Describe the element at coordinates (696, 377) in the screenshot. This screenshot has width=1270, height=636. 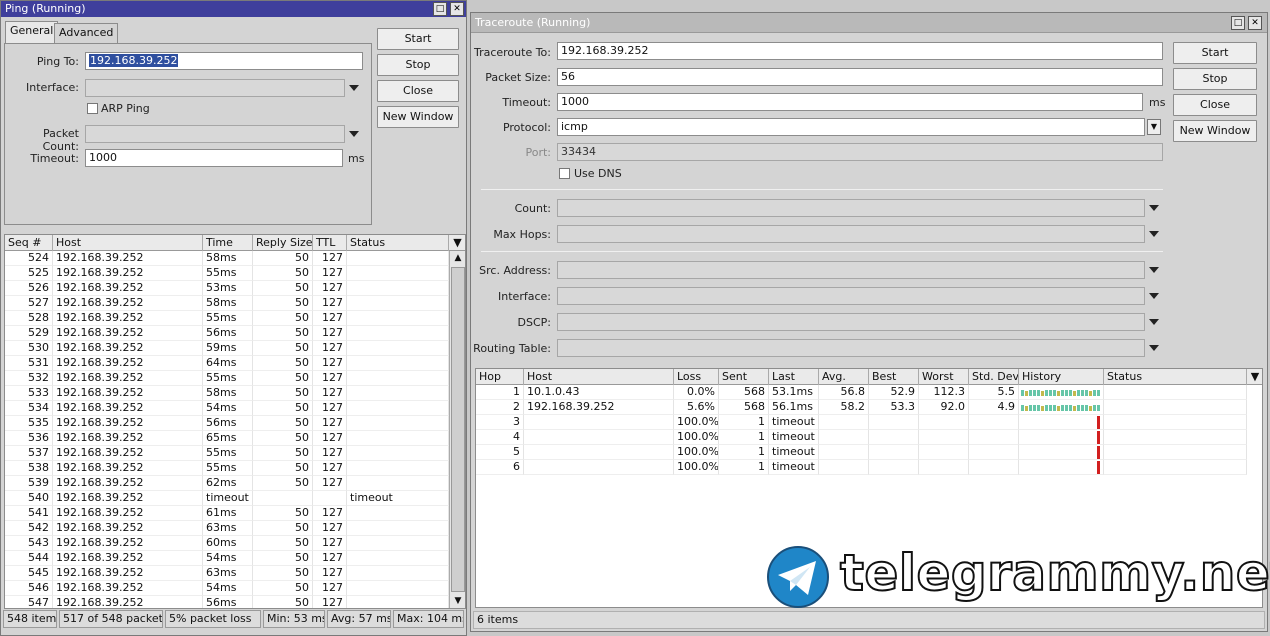
I see `col-loss: Loss` at that location.